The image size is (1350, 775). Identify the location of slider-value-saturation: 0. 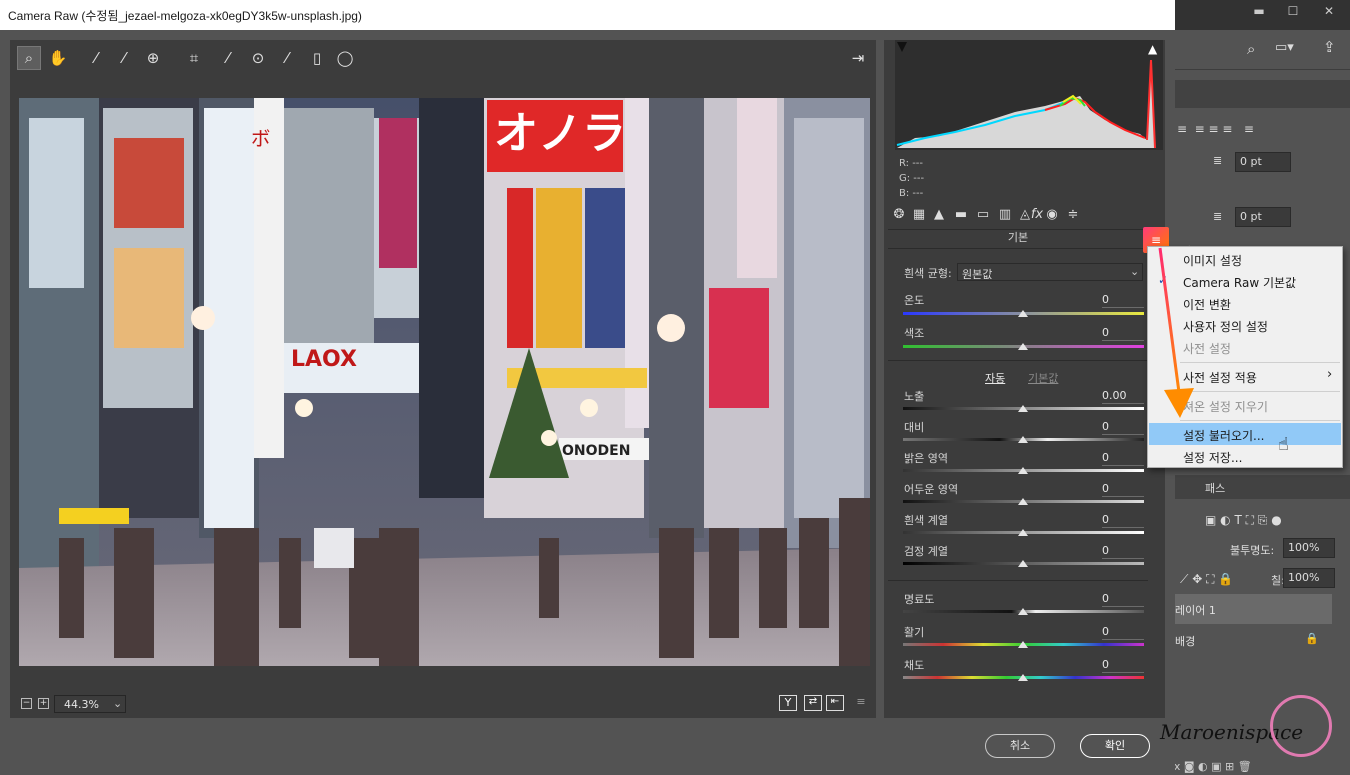
(1123, 665).